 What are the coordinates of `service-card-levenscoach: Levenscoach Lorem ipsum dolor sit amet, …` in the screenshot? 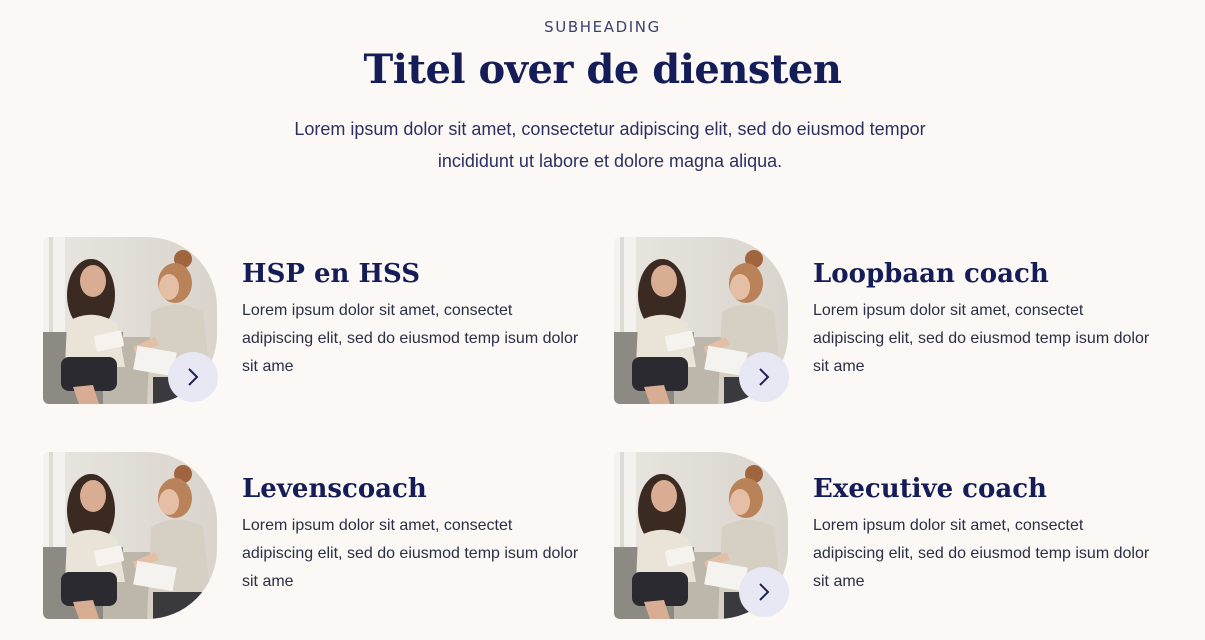 It's located at (328, 537).